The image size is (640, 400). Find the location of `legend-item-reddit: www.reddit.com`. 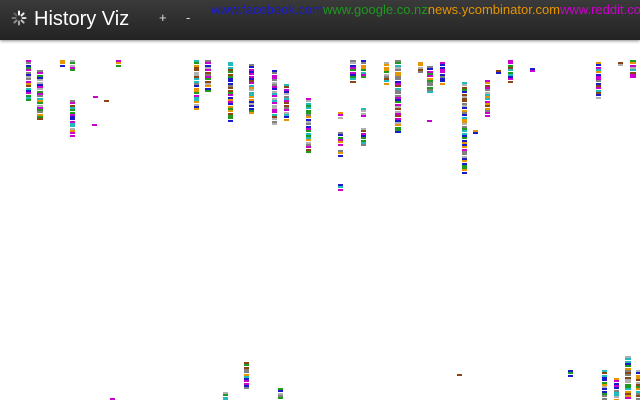

legend-item-reddit: www.reddit.com is located at coordinates (600, 9).